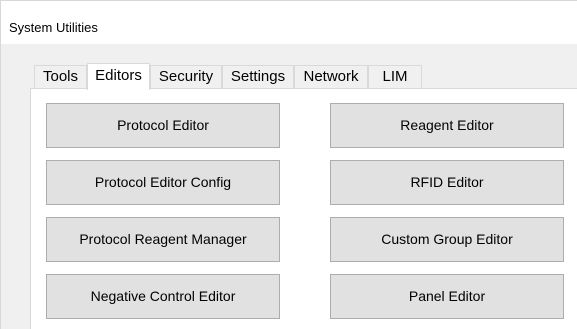 The width and height of the screenshot is (577, 329). I want to click on protocol-editor-button: Protocol Editor, so click(163, 125).